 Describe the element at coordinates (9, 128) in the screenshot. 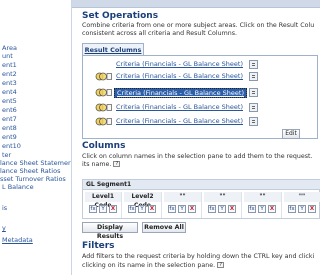

I see `sidebar-item: ent8` at that location.